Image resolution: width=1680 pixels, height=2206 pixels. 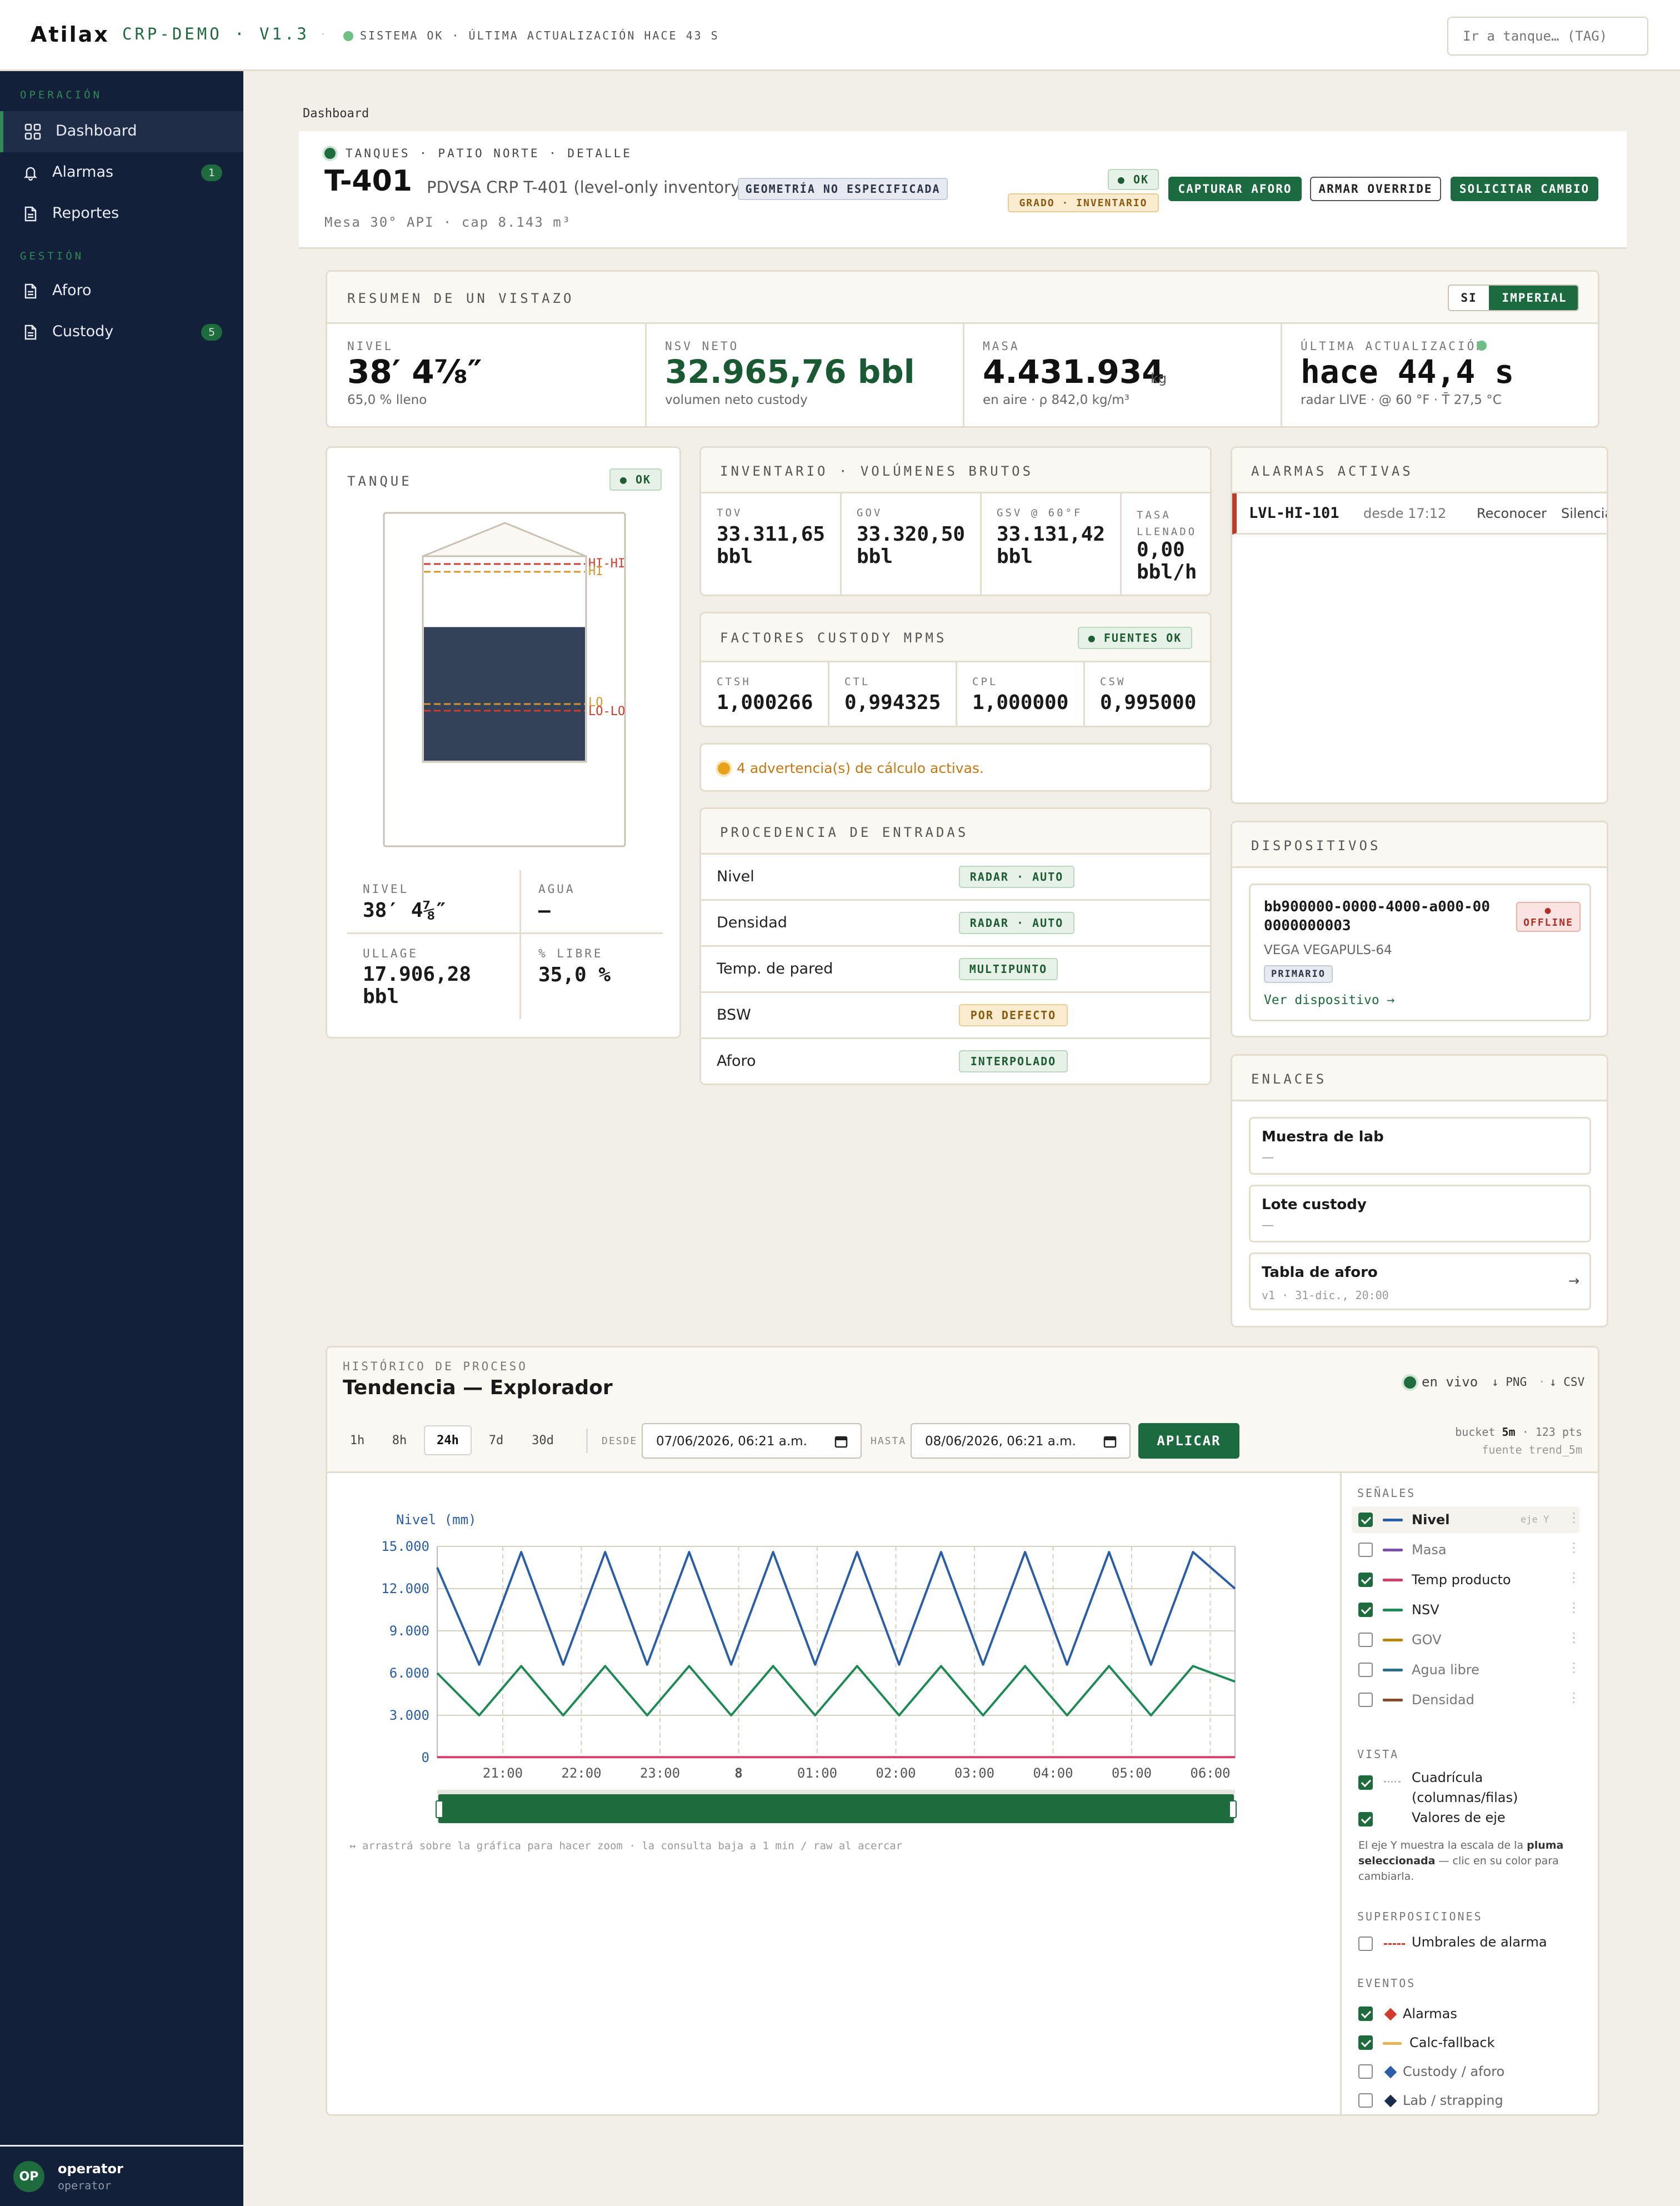 I want to click on signal-row: NSV ⋮, so click(x=1467, y=1610).